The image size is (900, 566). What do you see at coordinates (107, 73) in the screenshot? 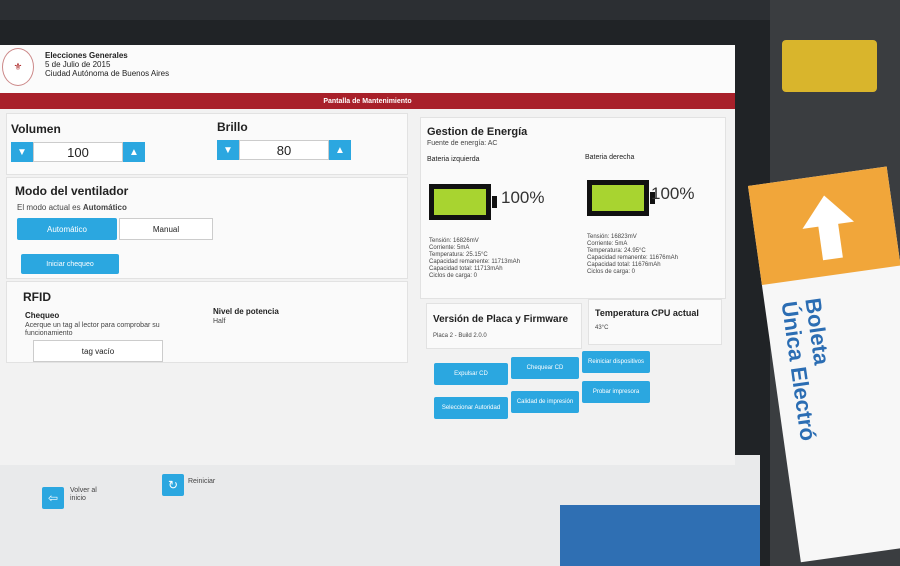
I see `election-city: Ciudad Autónoma de Buenos Aires` at bounding box center [107, 73].